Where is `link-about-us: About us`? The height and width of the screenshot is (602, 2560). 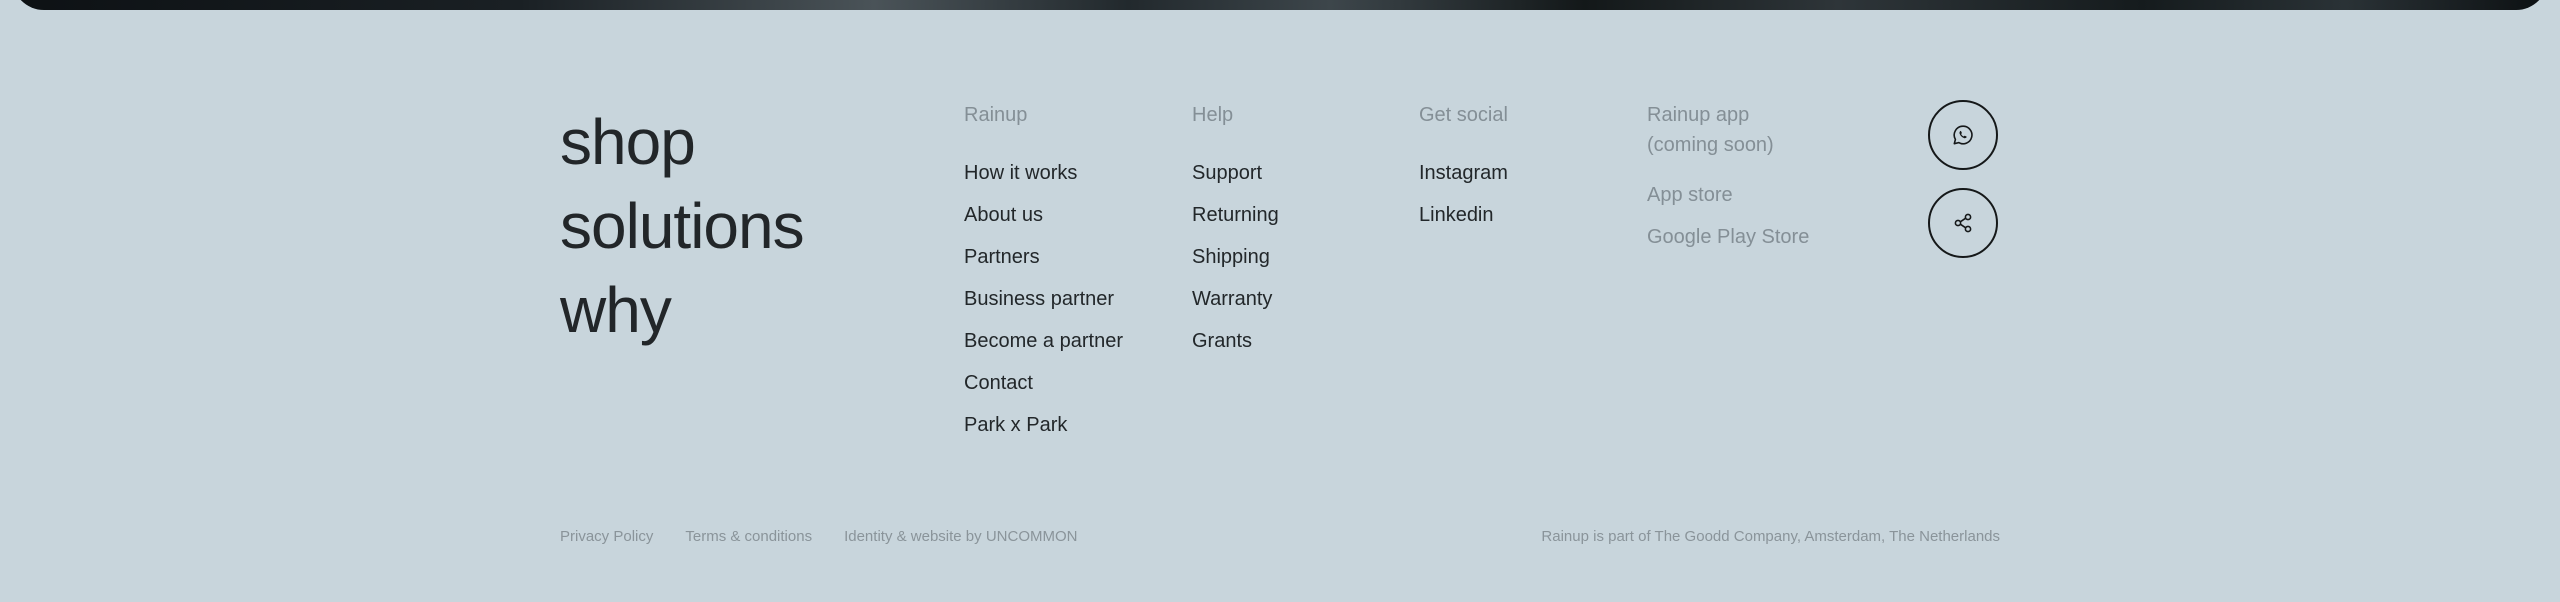 link-about-us: About us is located at coordinates (1043, 215).